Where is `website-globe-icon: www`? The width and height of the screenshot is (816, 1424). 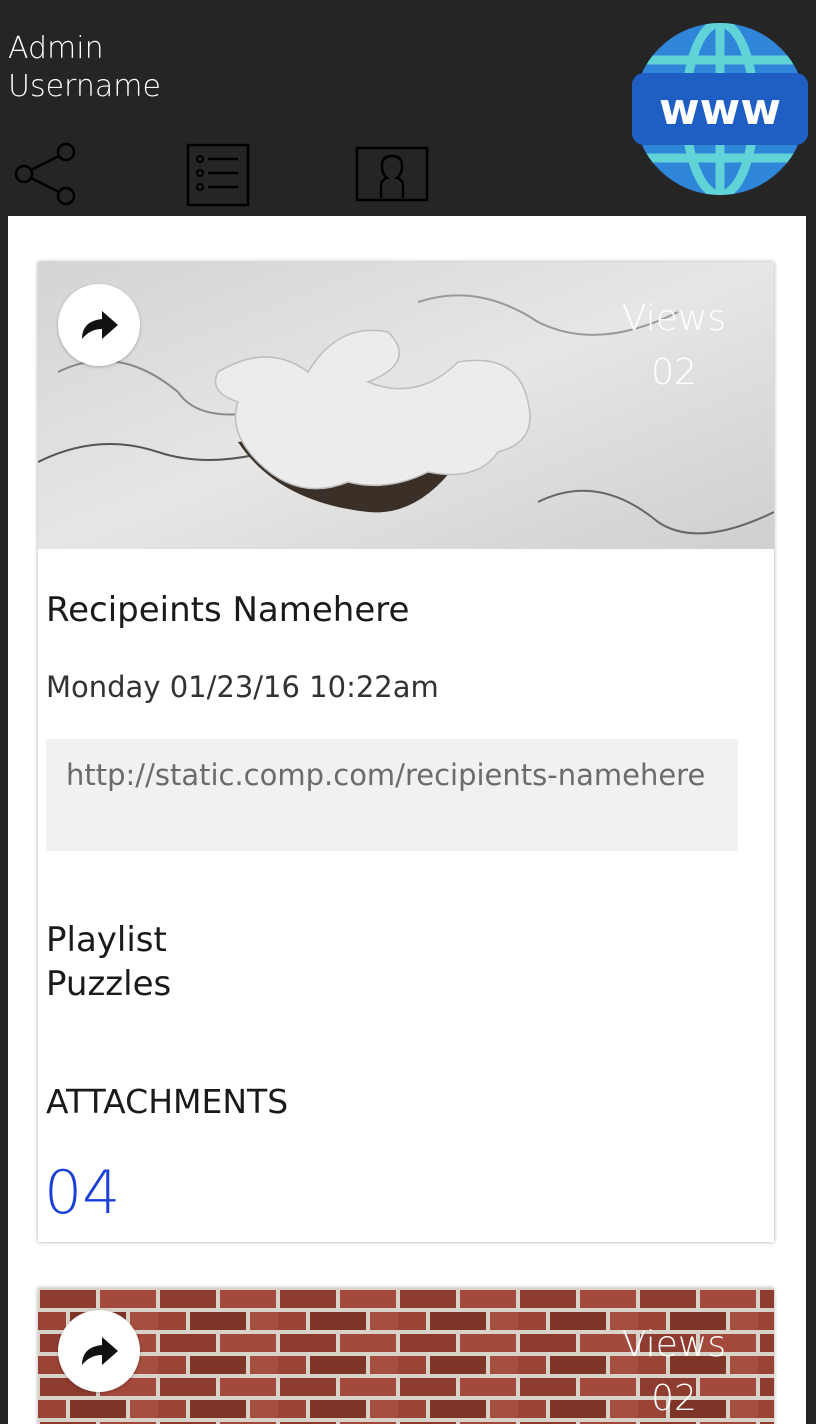 website-globe-icon: www is located at coordinates (720, 109).